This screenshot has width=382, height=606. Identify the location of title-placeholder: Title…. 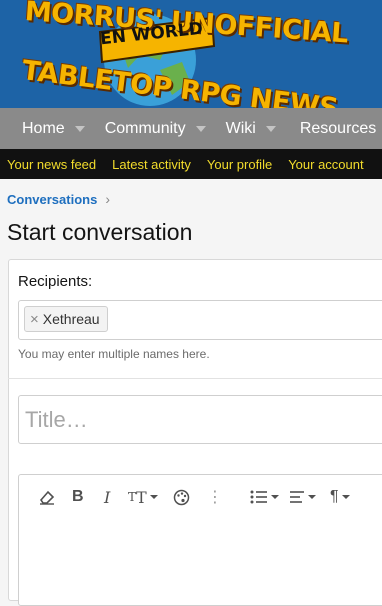
(56, 419).